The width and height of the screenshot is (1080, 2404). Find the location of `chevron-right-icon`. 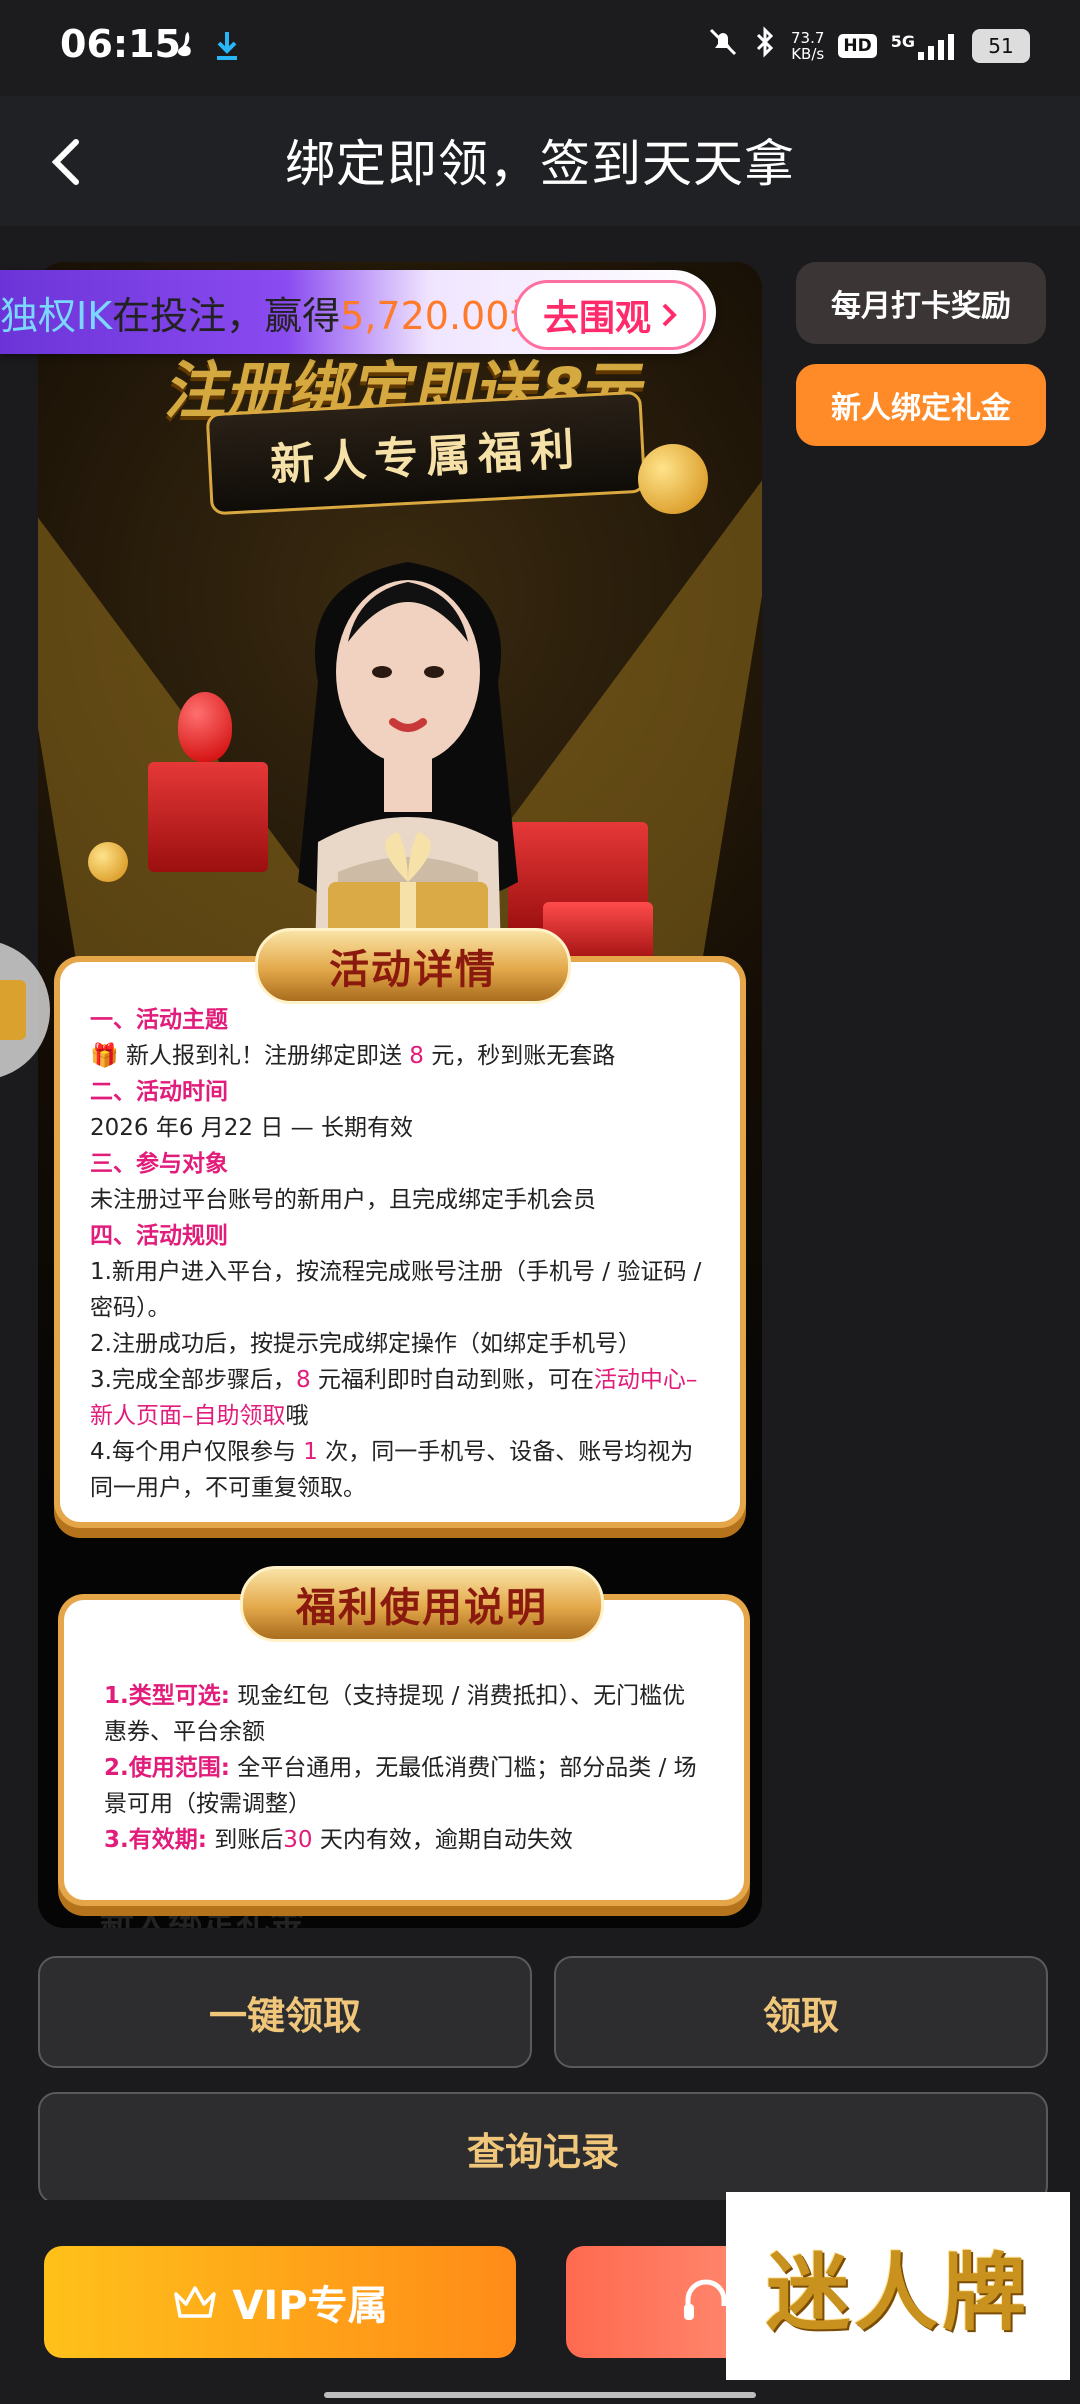

chevron-right-icon is located at coordinates (669, 315).